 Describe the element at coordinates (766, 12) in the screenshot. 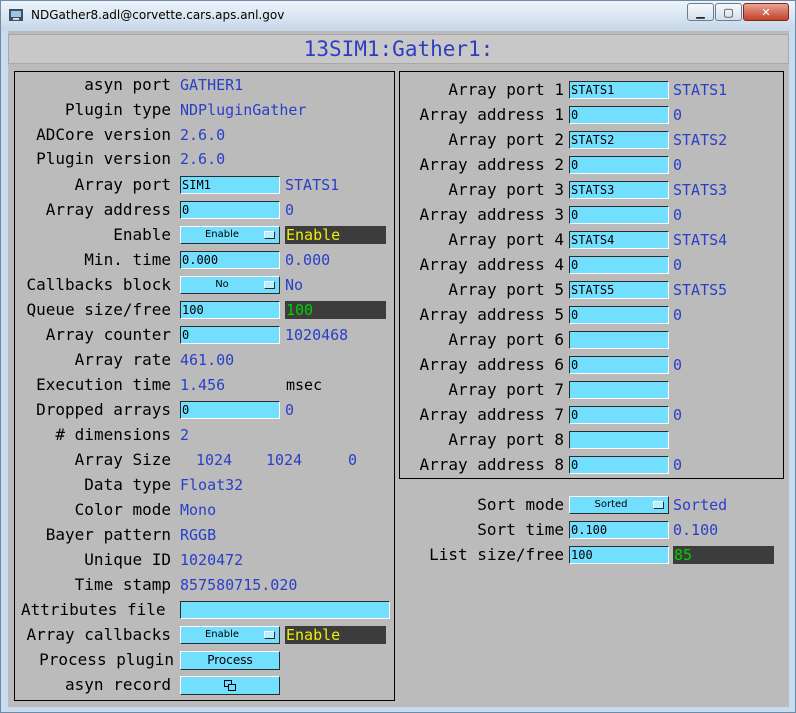

I see `close-button: ✕` at that location.